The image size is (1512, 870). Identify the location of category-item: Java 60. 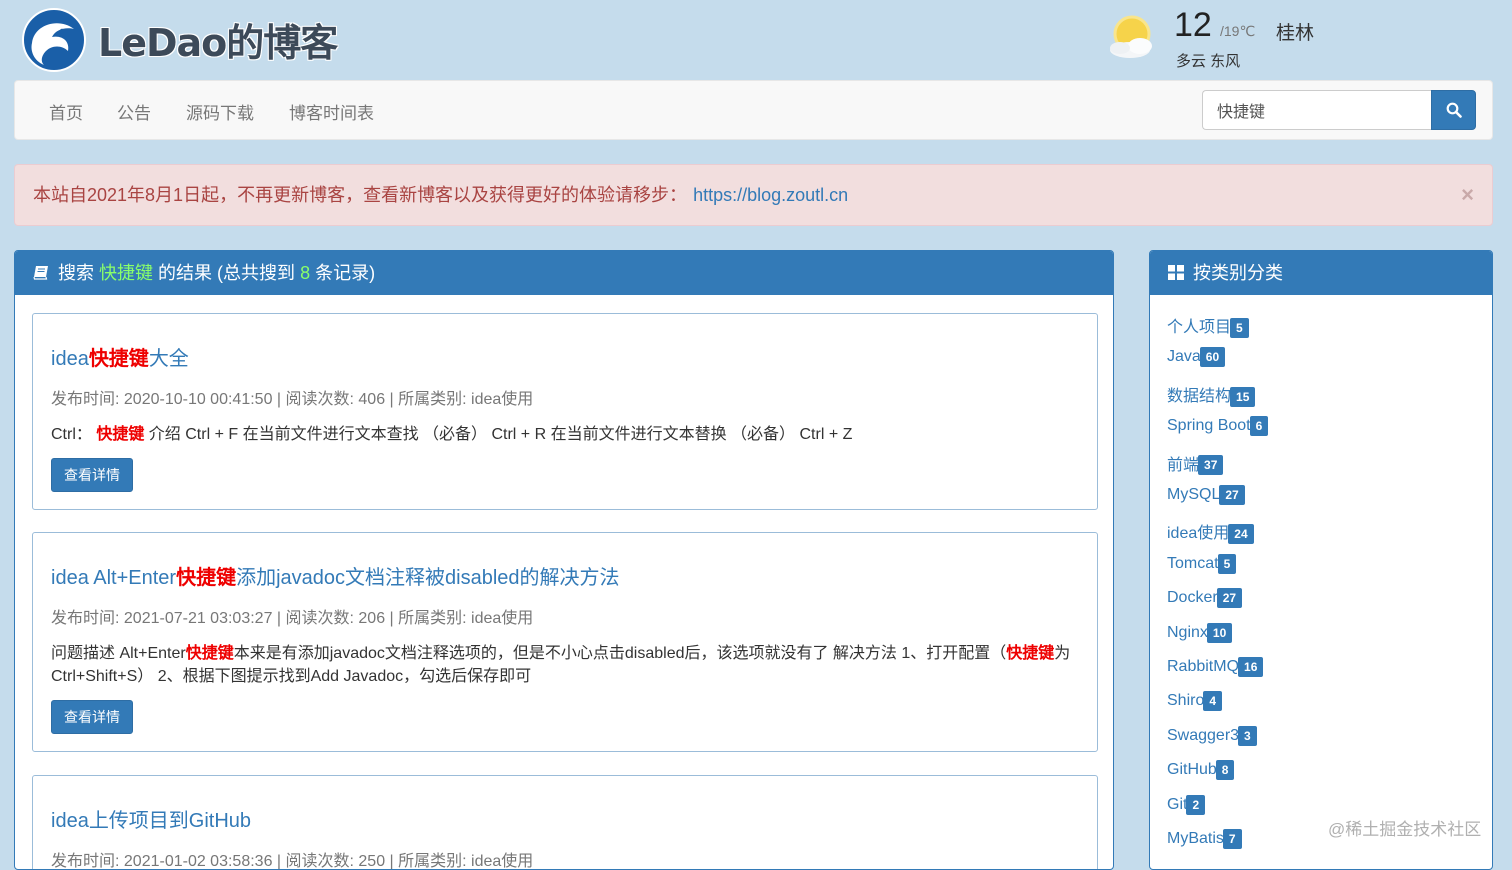
(1196, 357).